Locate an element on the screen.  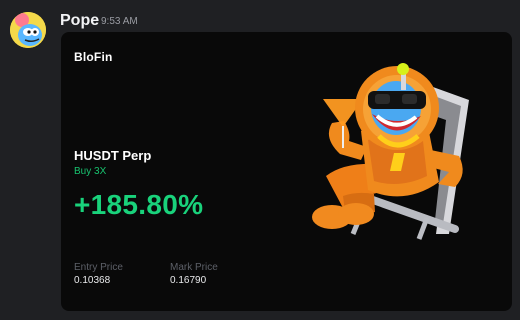
message-time: 9:53 AM is located at coordinates (119, 21).